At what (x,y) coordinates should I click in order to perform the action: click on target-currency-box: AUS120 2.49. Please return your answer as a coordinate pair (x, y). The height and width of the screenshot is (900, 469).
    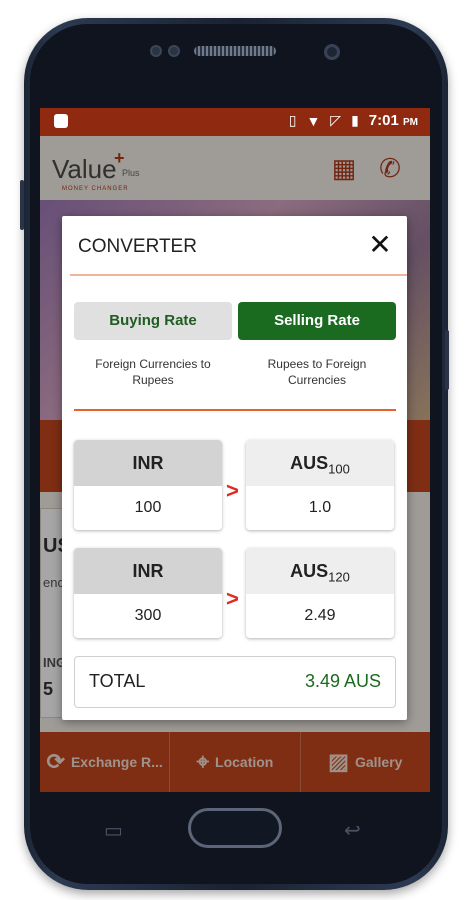
    Looking at the image, I should click on (320, 593).